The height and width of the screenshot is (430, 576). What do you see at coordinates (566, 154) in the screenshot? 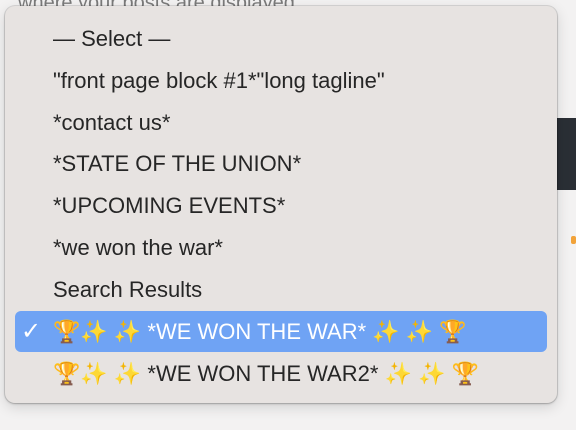
I see `background-dark-strip` at bounding box center [566, 154].